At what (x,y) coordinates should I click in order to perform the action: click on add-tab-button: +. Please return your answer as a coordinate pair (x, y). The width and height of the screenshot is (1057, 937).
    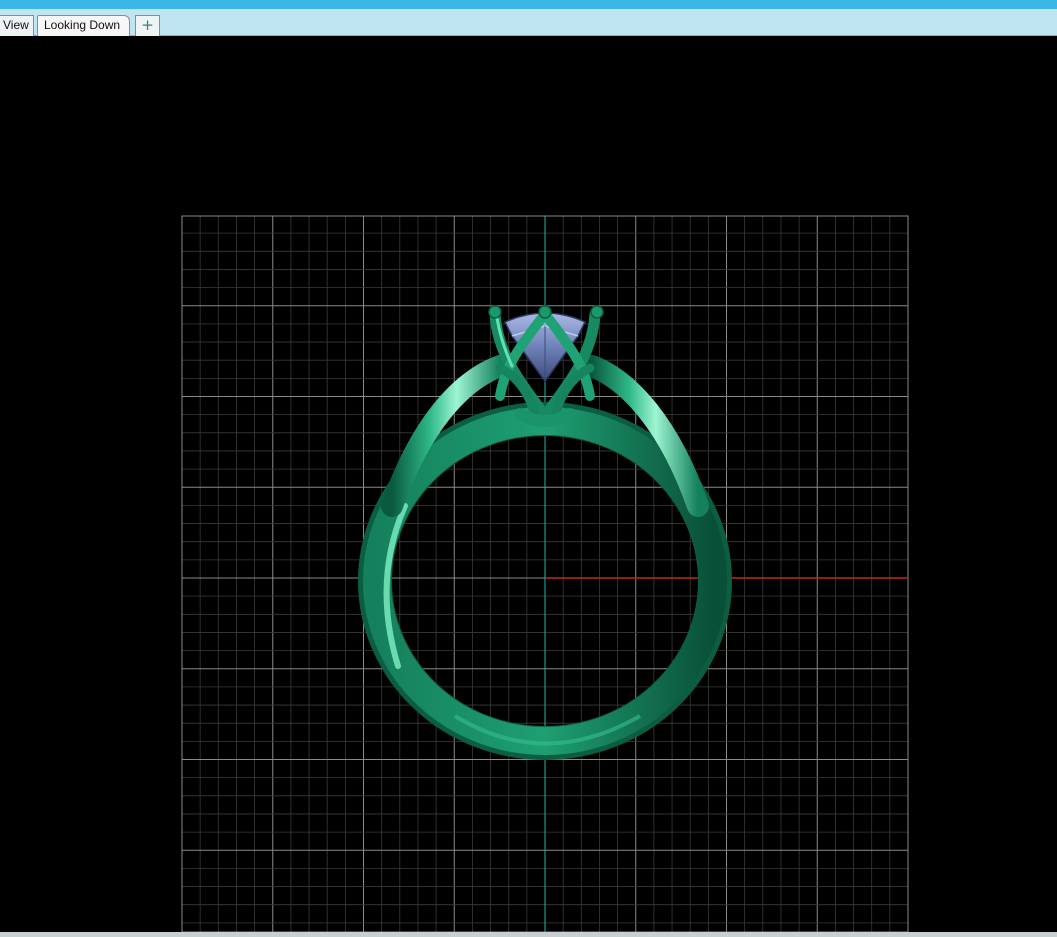
    Looking at the image, I should click on (147, 25).